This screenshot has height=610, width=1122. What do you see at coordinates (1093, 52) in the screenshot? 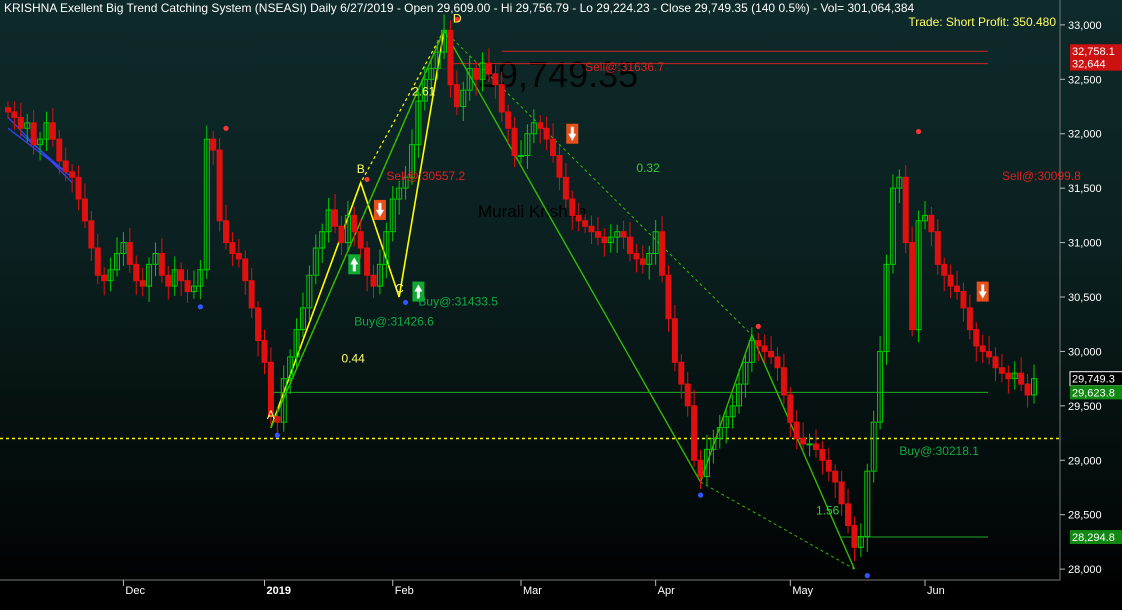
I see `price-tag-label: 32,758.1` at bounding box center [1093, 52].